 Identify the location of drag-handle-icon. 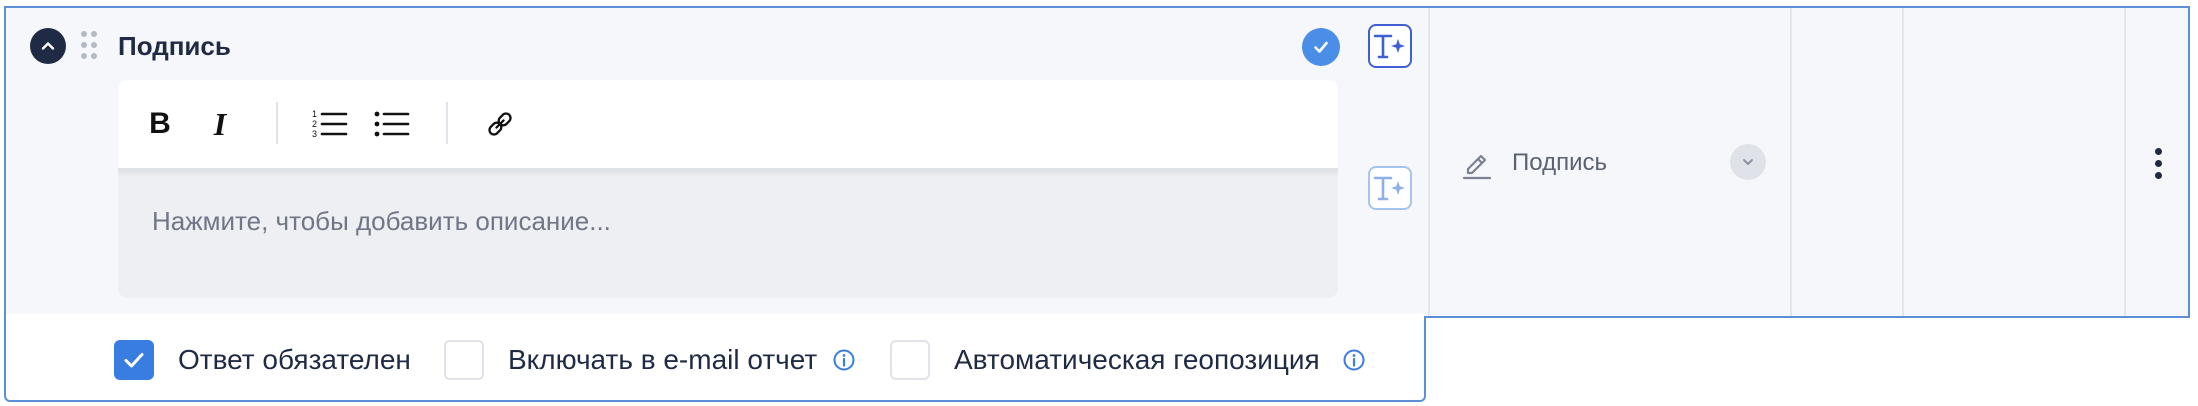
(90, 45).